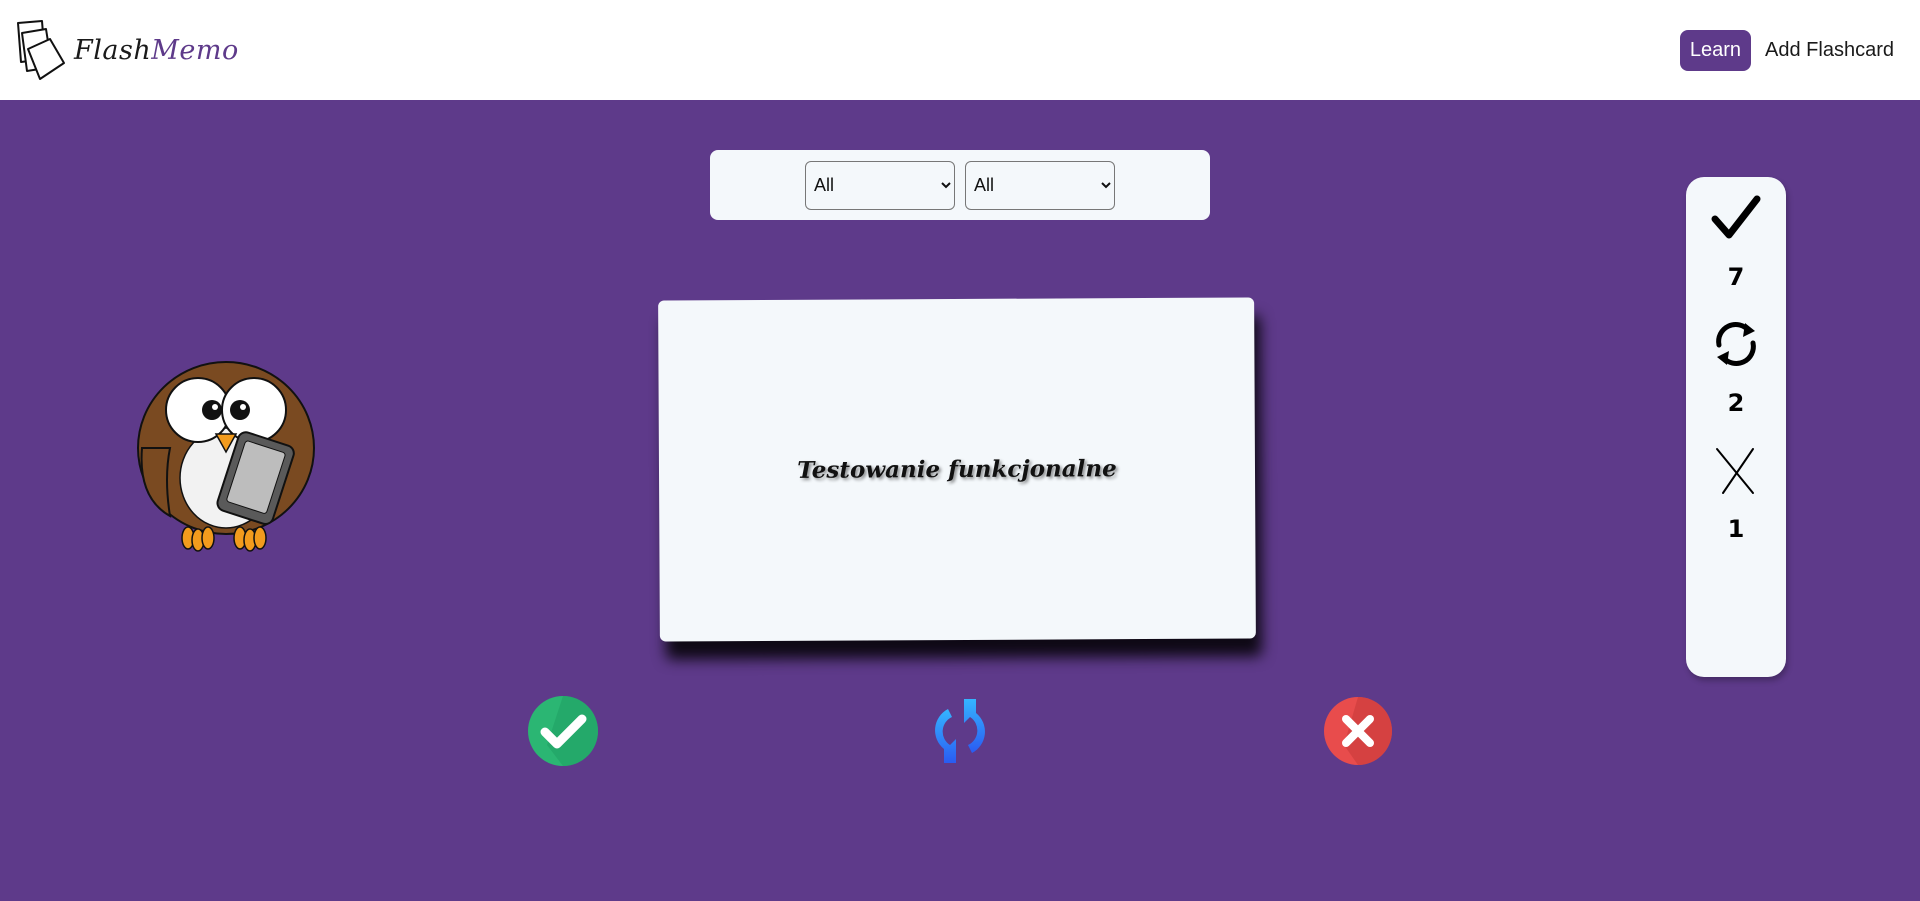 This screenshot has height=901, width=1920. Describe the element at coordinates (1040, 185) in the screenshot. I see `subcategory-filter-select: All` at that location.